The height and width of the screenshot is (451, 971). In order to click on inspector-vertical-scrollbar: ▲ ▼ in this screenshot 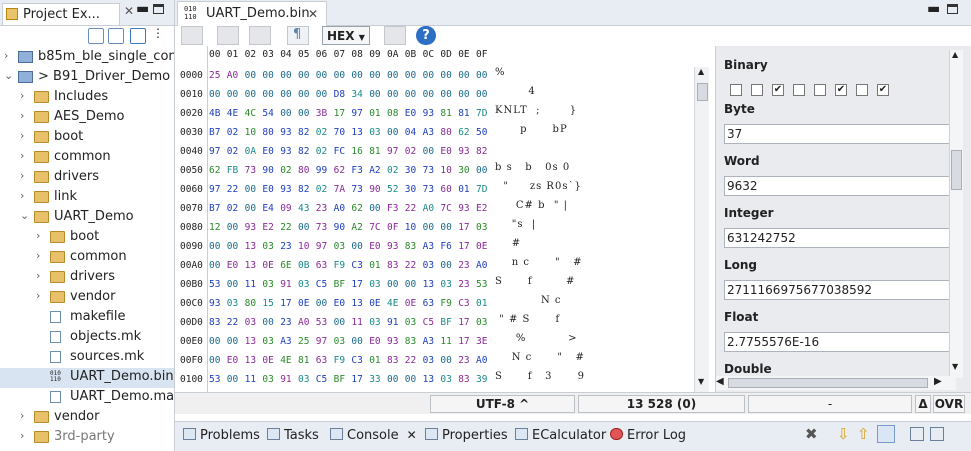, I will do `click(956, 214)`.